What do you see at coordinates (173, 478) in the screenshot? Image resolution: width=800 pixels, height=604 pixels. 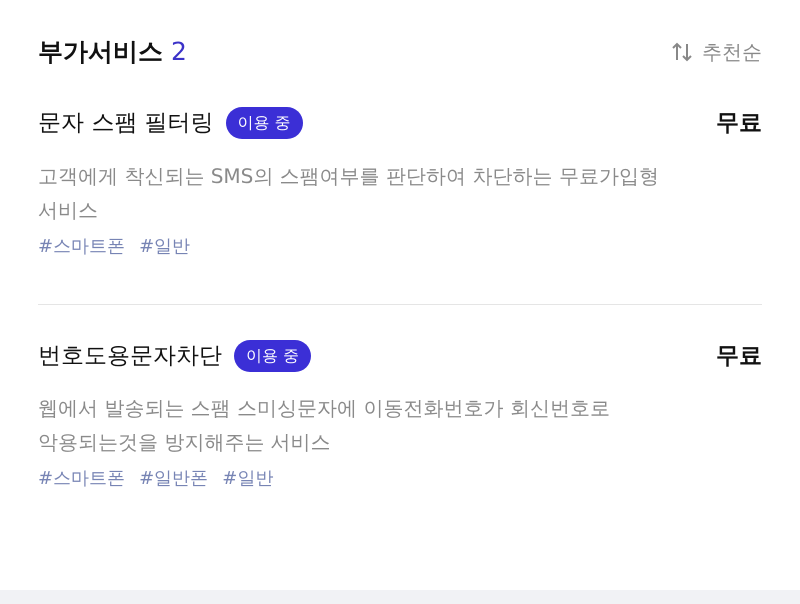 I see `tag-link: #일반폰` at bounding box center [173, 478].